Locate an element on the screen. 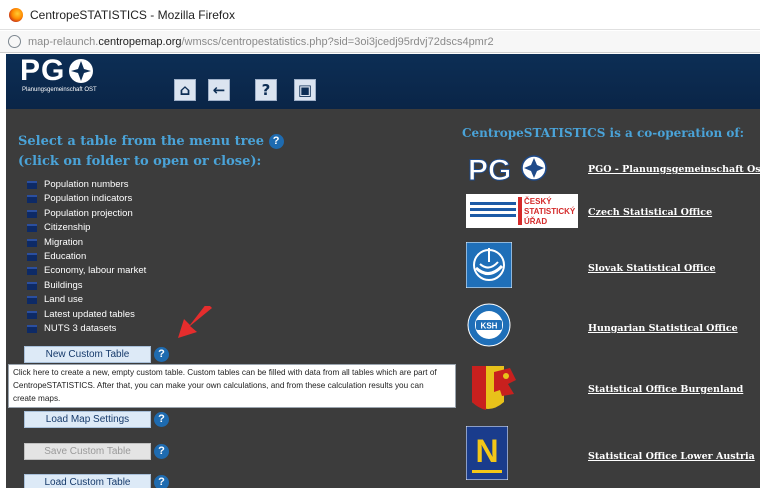 This screenshot has width=760, height=488. org-ksh: KSH Hungarian Statistical Office is located at coordinates (611, 326).